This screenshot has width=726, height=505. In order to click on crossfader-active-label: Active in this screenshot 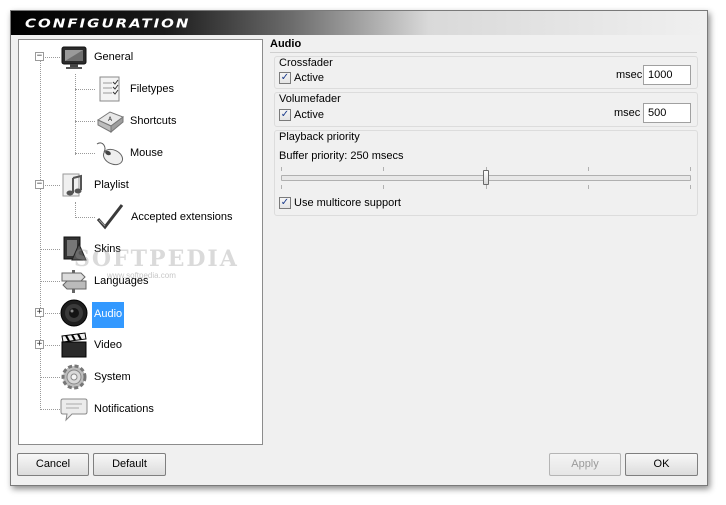, I will do `click(309, 78)`.